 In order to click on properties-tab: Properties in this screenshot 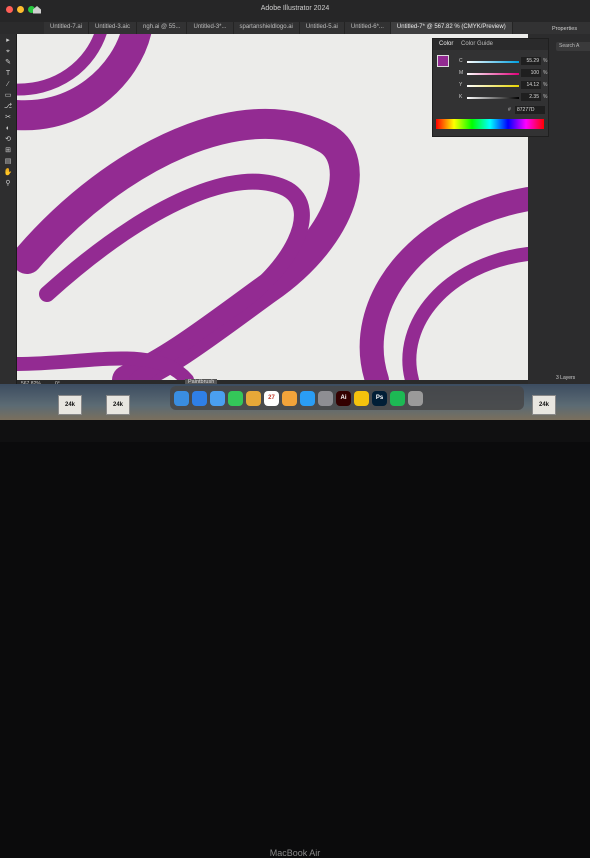, I will do `click(564, 29)`.